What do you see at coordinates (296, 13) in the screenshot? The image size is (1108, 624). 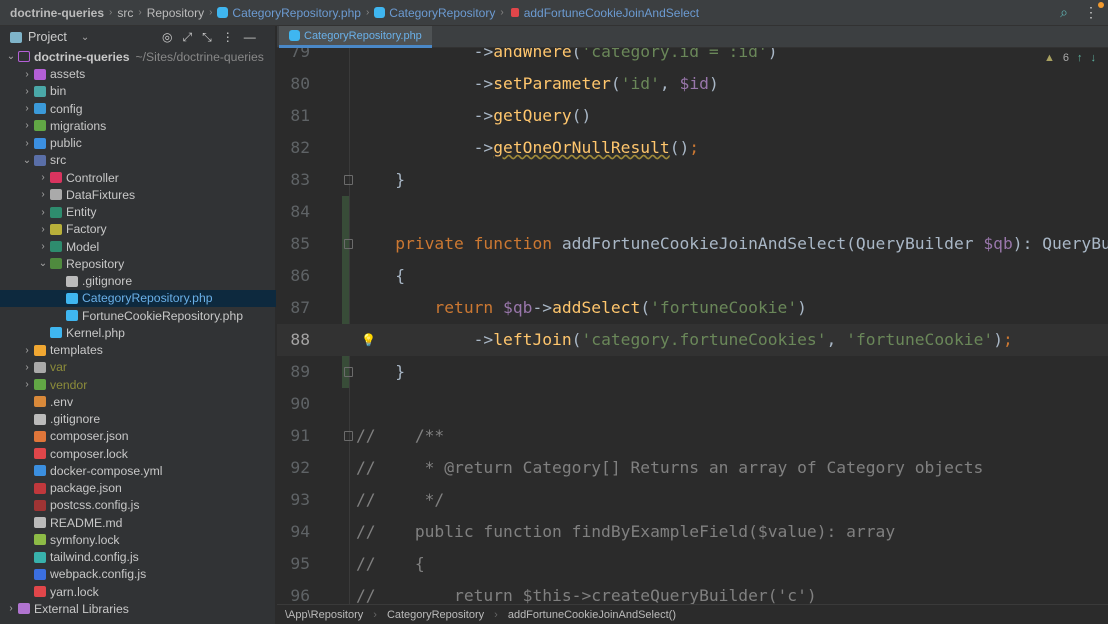 I see `nav-crumb-file: CategoryRepository.php` at bounding box center [296, 13].